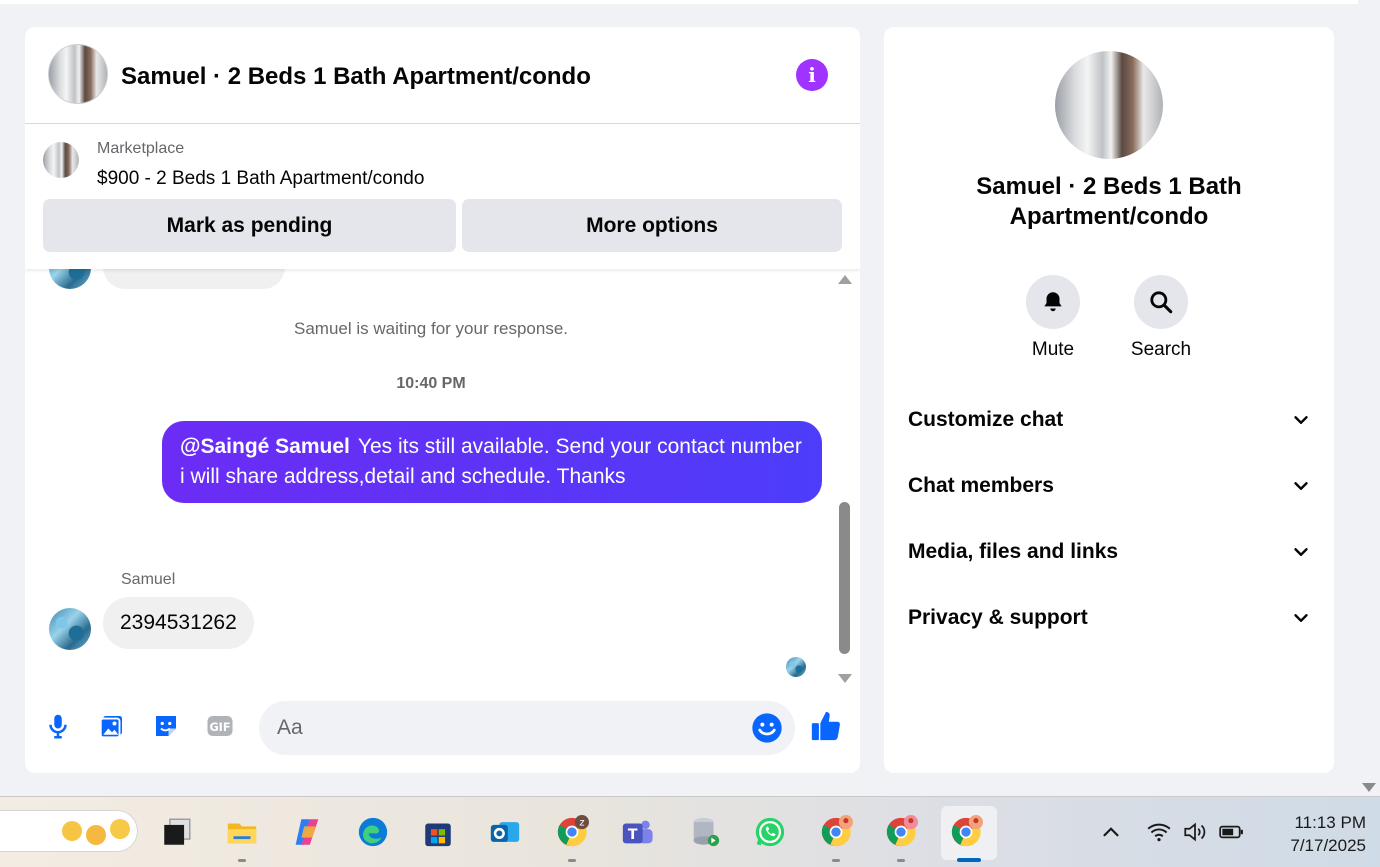  What do you see at coordinates (307, 832) in the screenshot?
I see `copilot-icon` at bounding box center [307, 832].